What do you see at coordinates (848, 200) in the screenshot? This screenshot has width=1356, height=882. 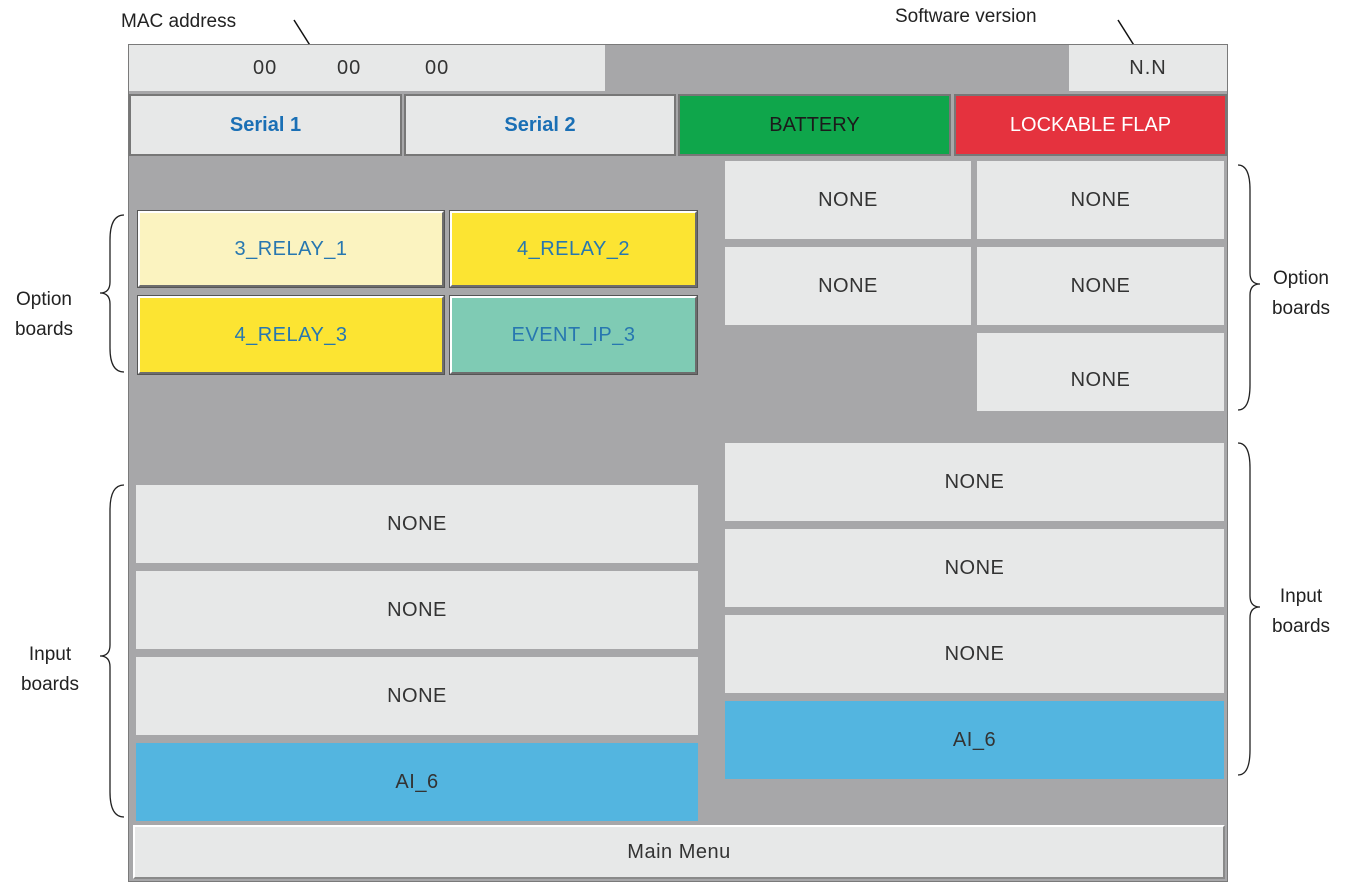 I see `option-slot-right-1: NONE` at bounding box center [848, 200].